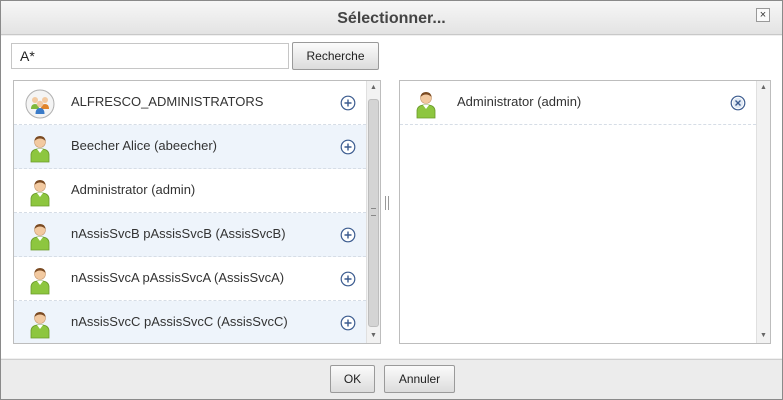 This screenshot has width=783, height=400. I want to click on result-row: ALFRESCO_ADMINISTRATORS, so click(190, 103).